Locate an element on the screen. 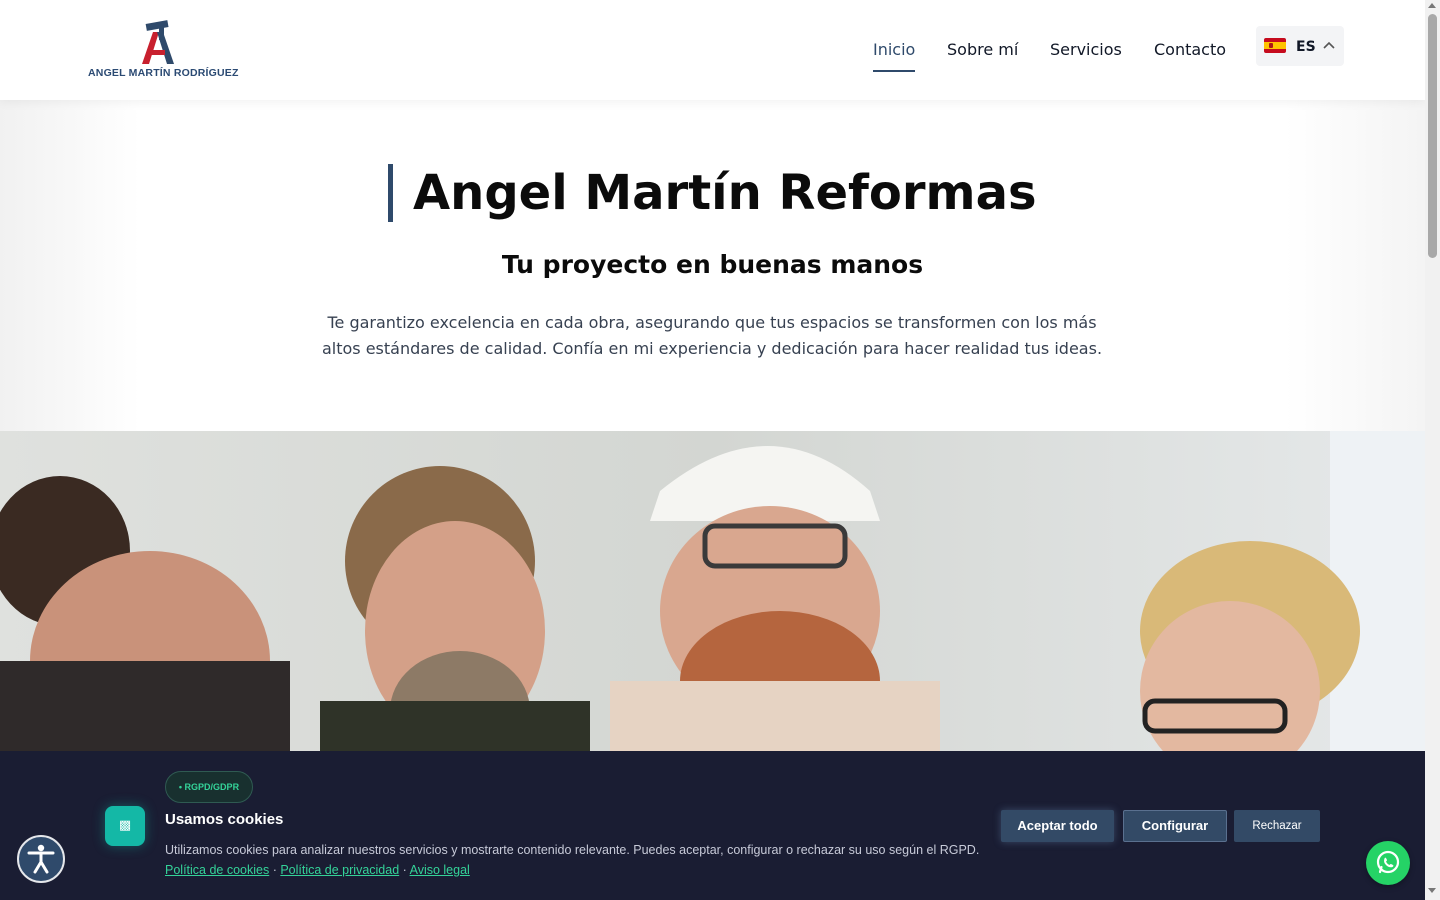 The height and width of the screenshot is (900, 1440). reject-button: Rechazar is located at coordinates (1277, 826).